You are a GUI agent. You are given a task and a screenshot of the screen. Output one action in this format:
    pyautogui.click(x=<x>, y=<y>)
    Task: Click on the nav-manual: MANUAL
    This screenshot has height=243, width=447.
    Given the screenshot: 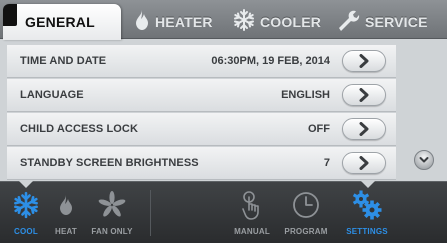 What is the action you would take?
    pyautogui.click(x=252, y=215)
    